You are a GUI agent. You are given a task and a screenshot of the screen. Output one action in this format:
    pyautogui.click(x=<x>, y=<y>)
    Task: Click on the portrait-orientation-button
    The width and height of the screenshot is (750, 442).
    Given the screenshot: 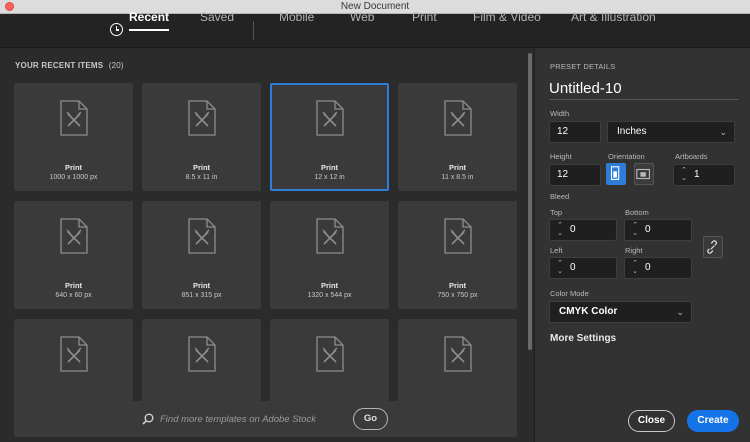 What is the action you would take?
    pyautogui.click(x=616, y=174)
    